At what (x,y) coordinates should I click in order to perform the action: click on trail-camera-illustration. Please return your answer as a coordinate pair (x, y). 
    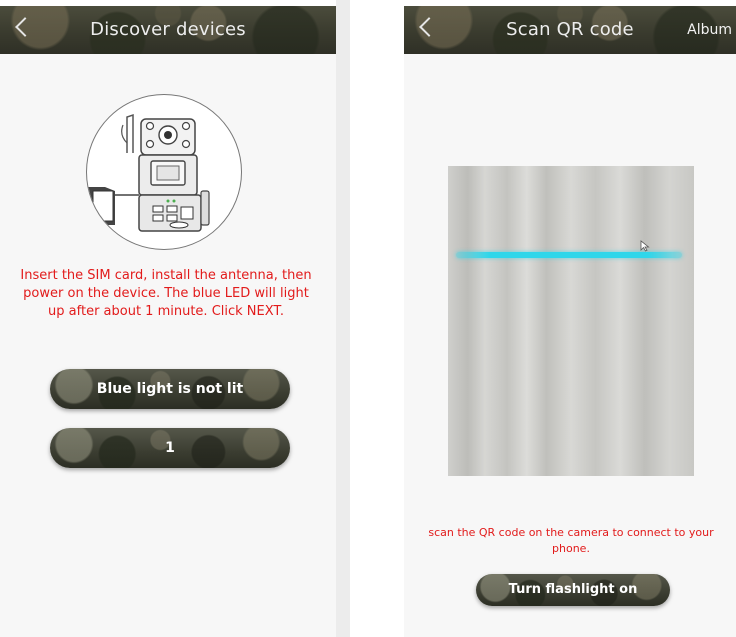
    Looking at the image, I should click on (164, 172).